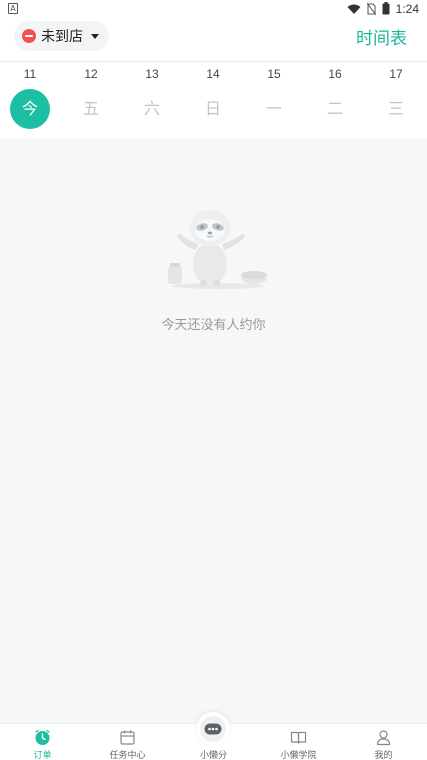  I want to click on calendar-icon, so click(127, 737).